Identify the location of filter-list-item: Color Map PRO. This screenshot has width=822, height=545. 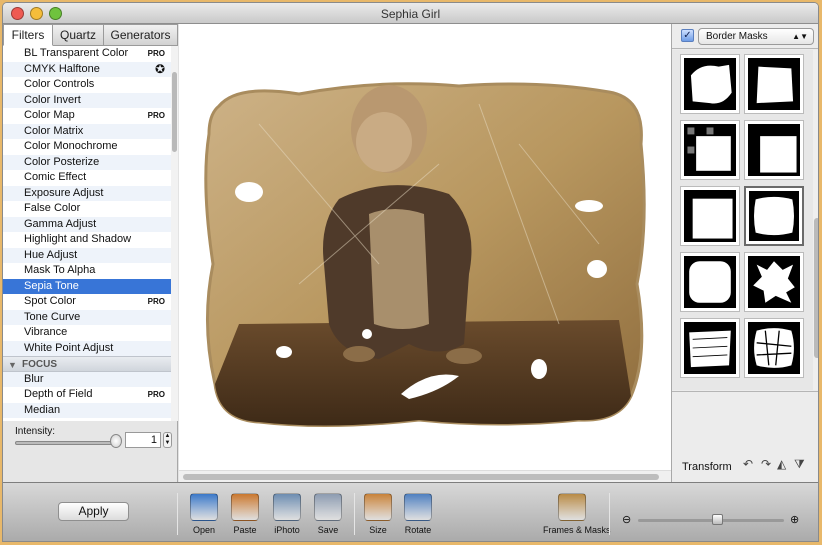
(90, 116).